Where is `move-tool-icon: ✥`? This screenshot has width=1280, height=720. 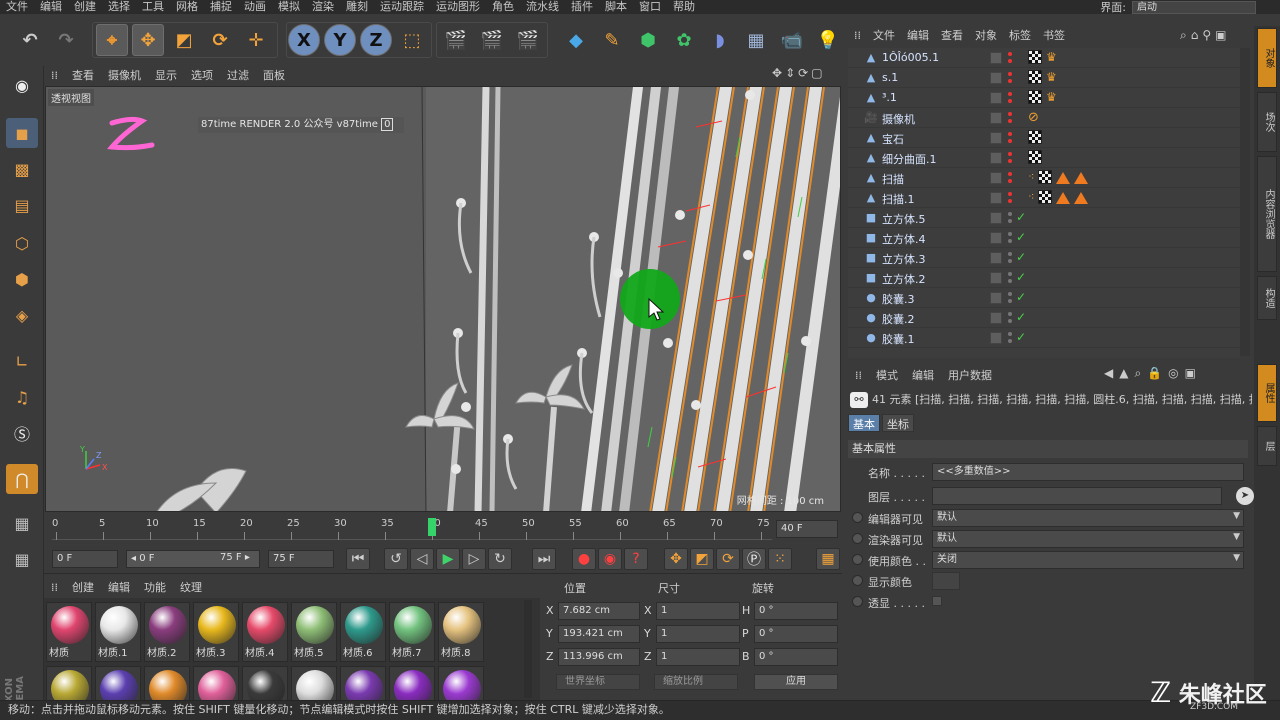 move-tool-icon: ✥ is located at coordinates (148, 40).